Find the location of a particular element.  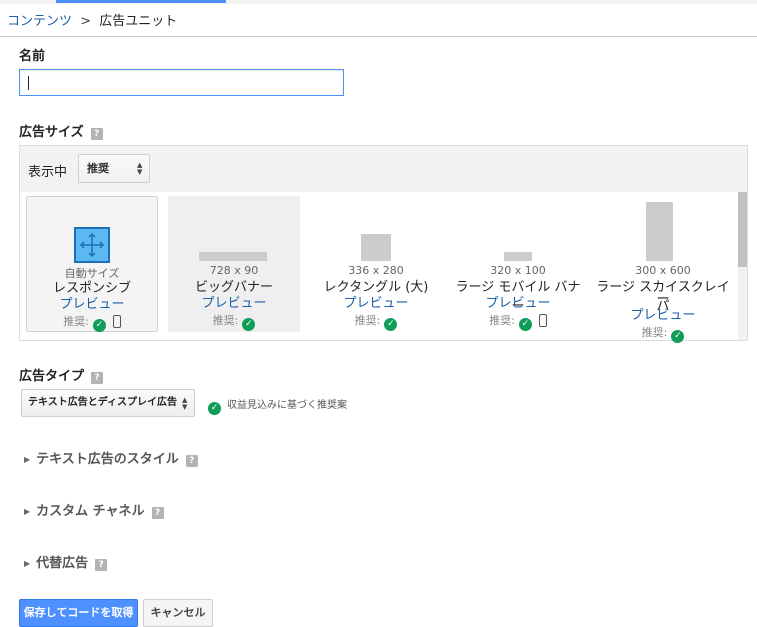

ad-size-label: 広告サイズ is located at coordinates (51, 132).